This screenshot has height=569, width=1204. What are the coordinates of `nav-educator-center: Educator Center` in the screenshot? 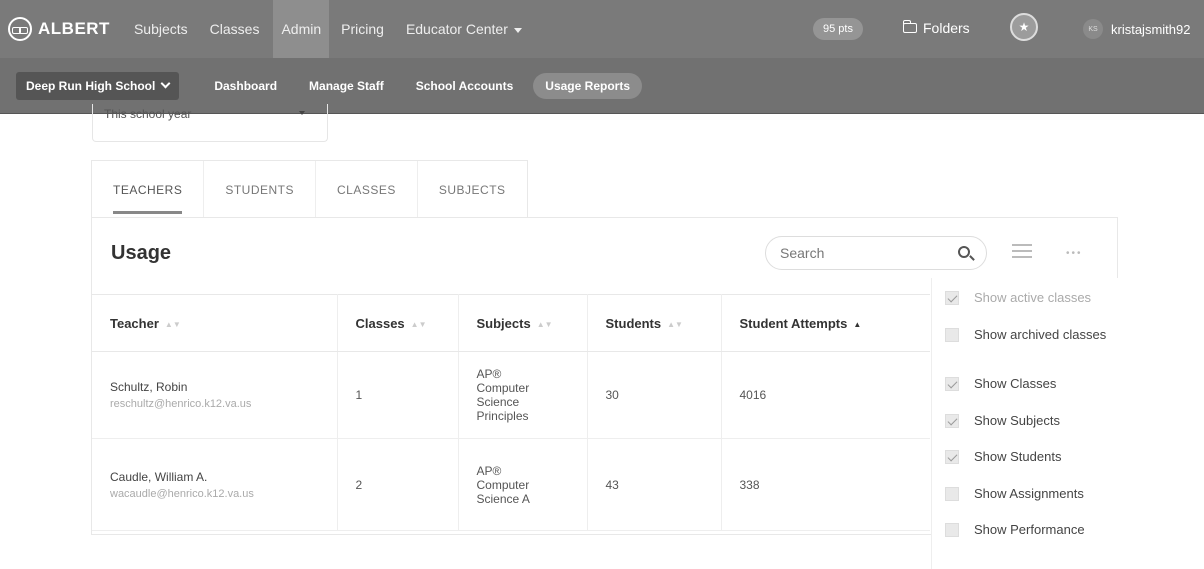 It's located at (464, 29).